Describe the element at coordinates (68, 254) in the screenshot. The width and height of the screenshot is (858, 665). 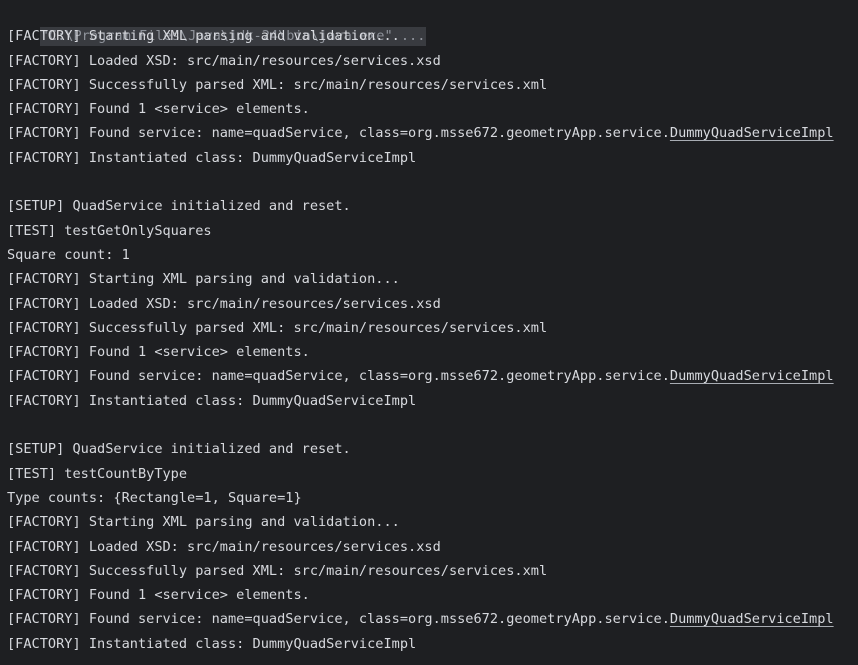
I see `console-line: Square count: 1` at that location.